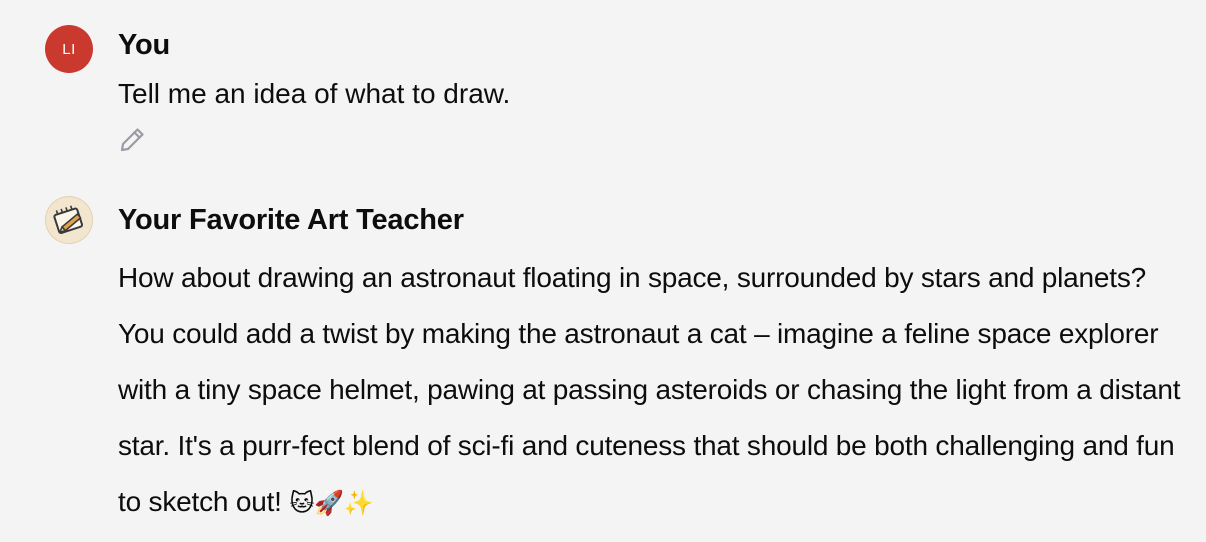  What do you see at coordinates (331, 503) in the screenshot?
I see `assistant-message-emojis: 🐱🚀✨` at bounding box center [331, 503].